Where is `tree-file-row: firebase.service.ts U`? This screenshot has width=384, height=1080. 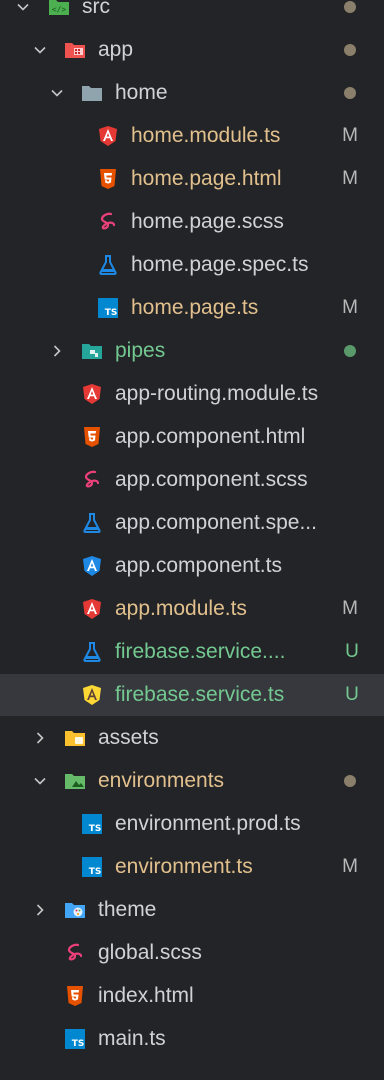 tree-file-row: firebase.service.ts U is located at coordinates (192, 695).